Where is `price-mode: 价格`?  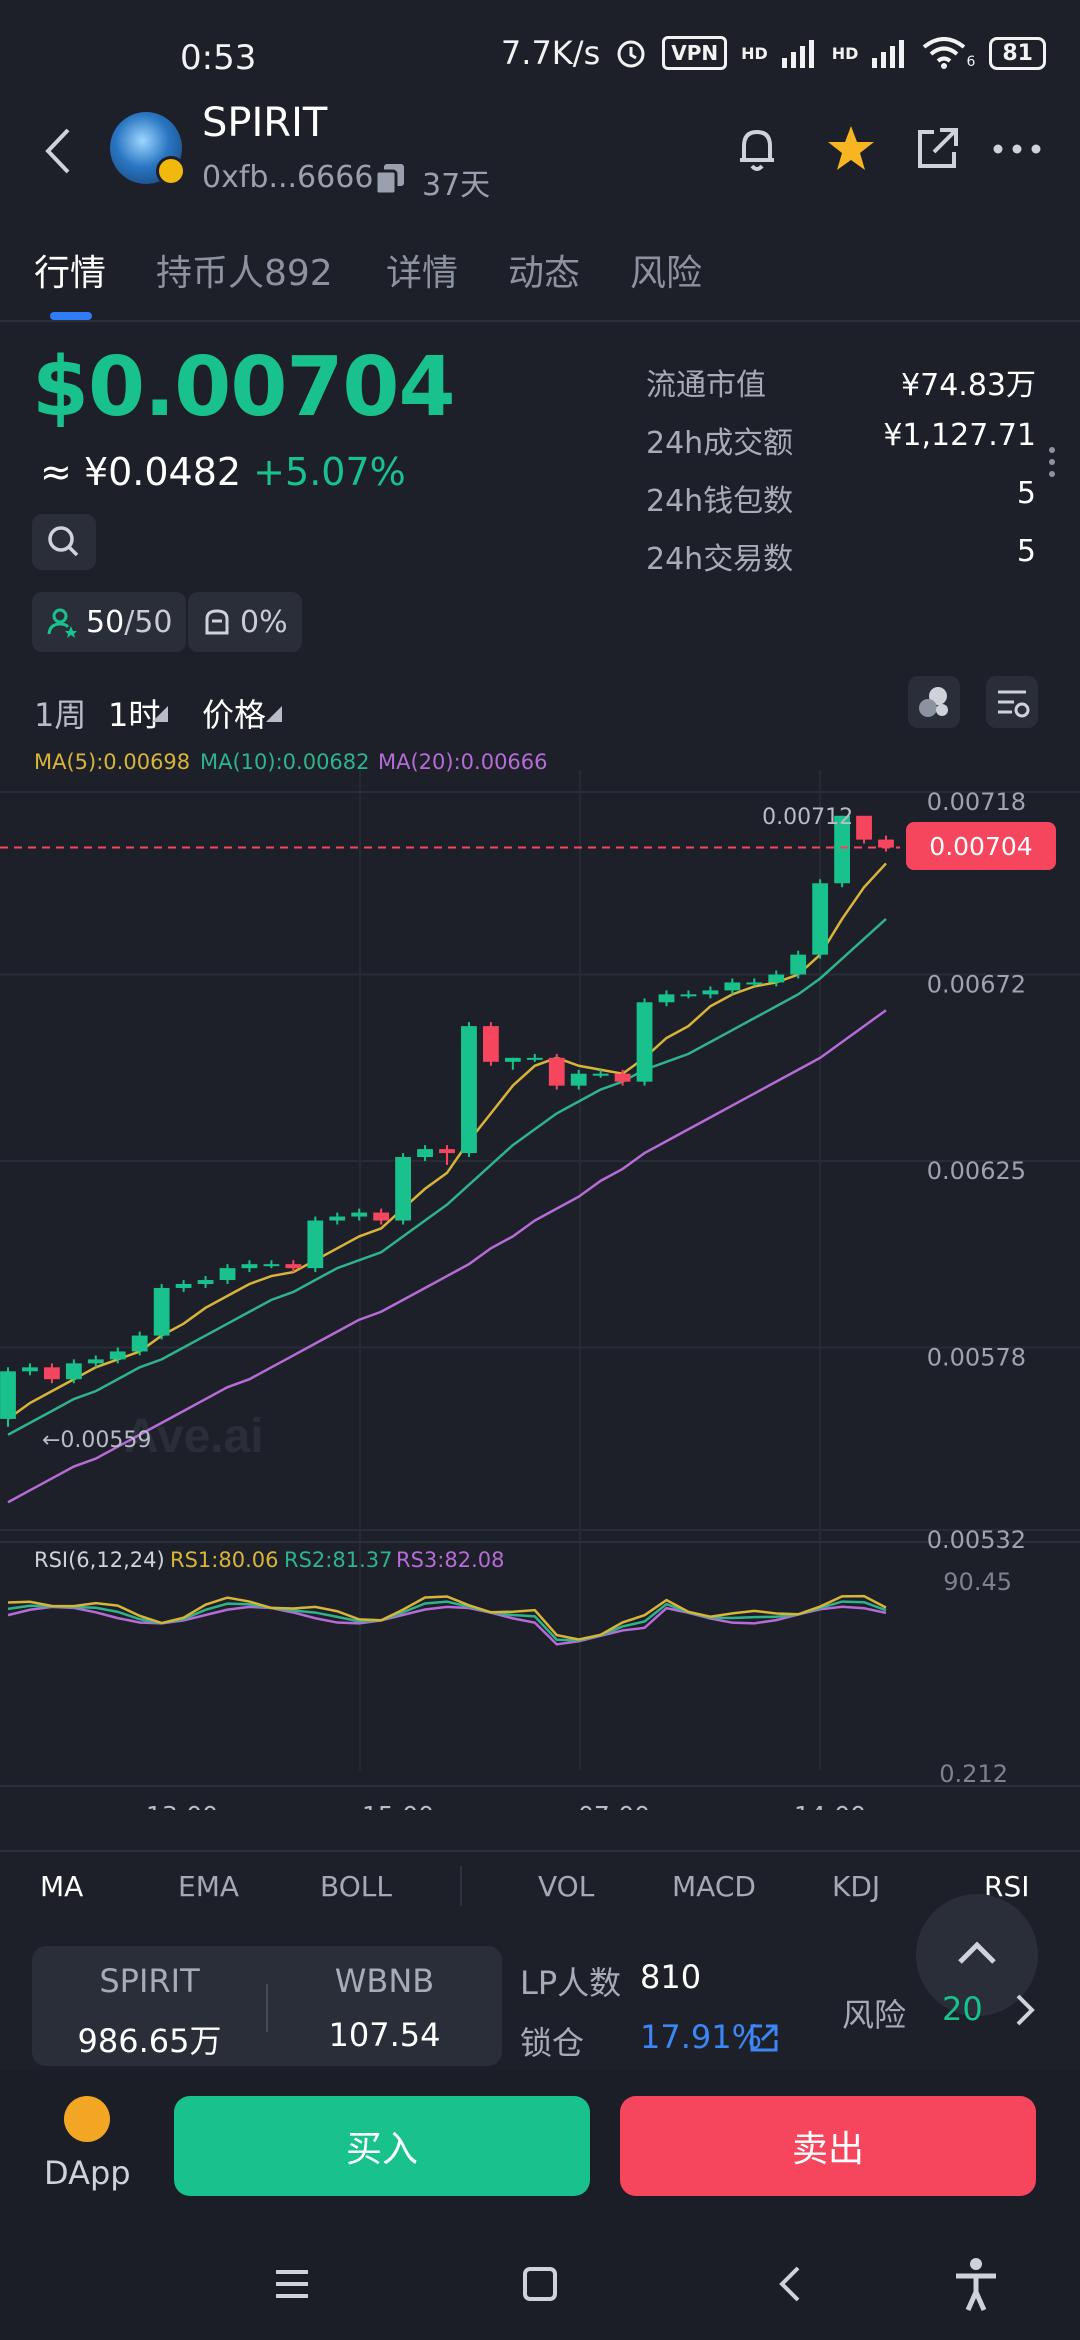 price-mode: 价格 is located at coordinates (234, 713).